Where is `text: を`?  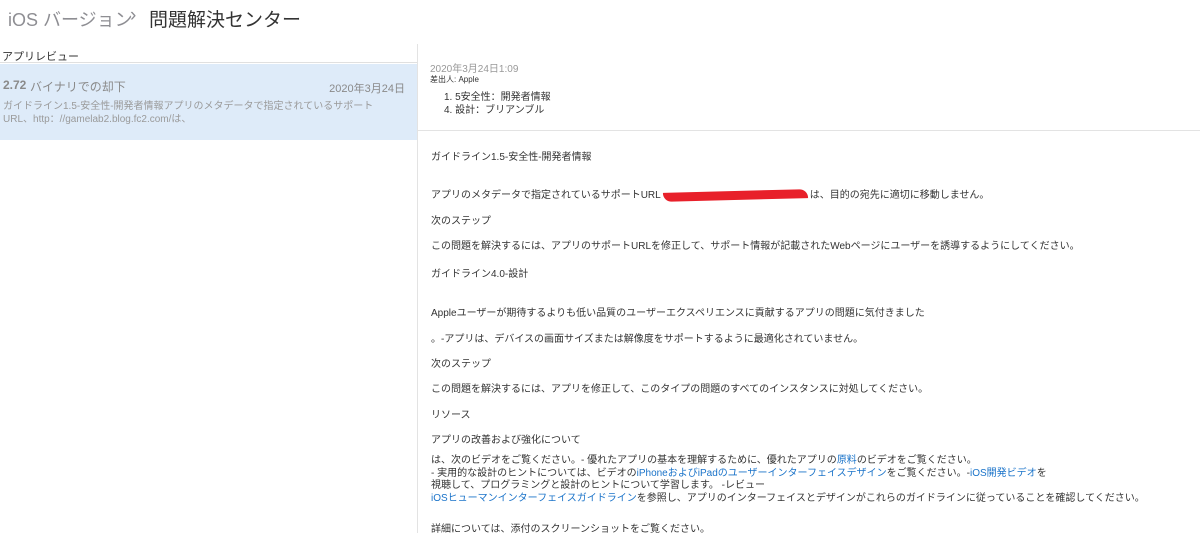 text: を is located at coordinates (1041, 473).